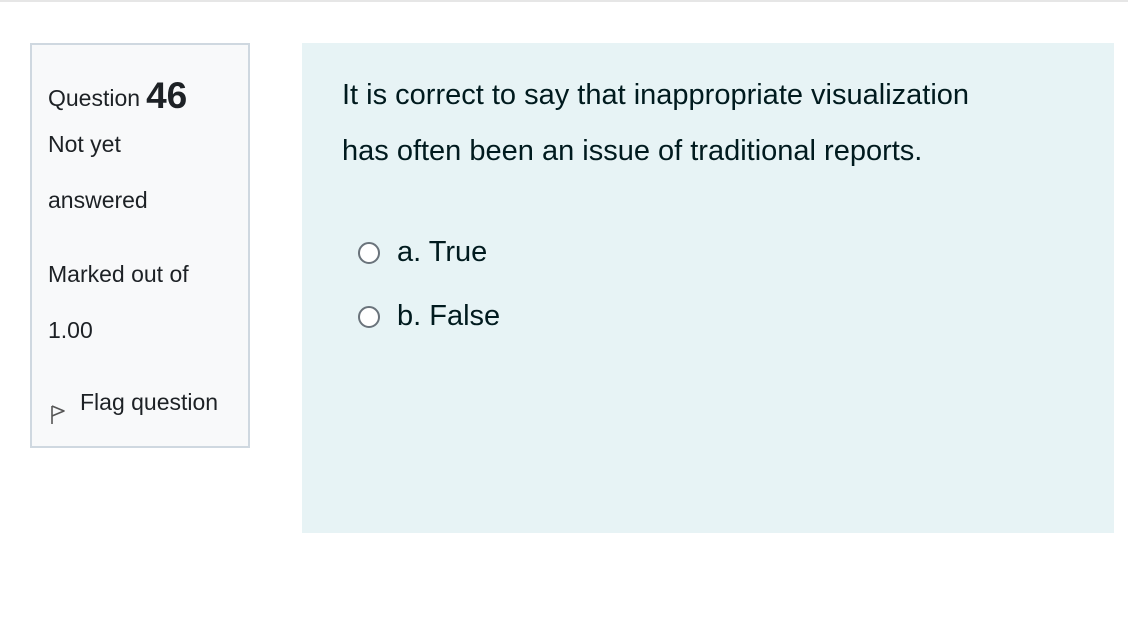 The height and width of the screenshot is (618, 1128). What do you see at coordinates (118, 274) in the screenshot?
I see `marks-line-1: Marked out of` at bounding box center [118, 274].